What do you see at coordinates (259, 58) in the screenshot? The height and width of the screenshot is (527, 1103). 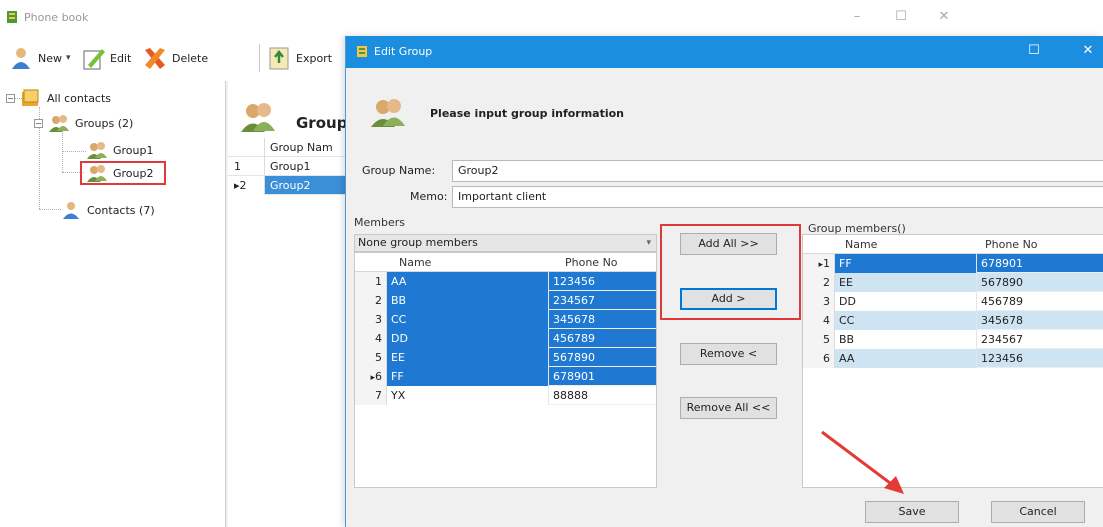 I see `toolbar-separator` at bounding box center [259, 58].